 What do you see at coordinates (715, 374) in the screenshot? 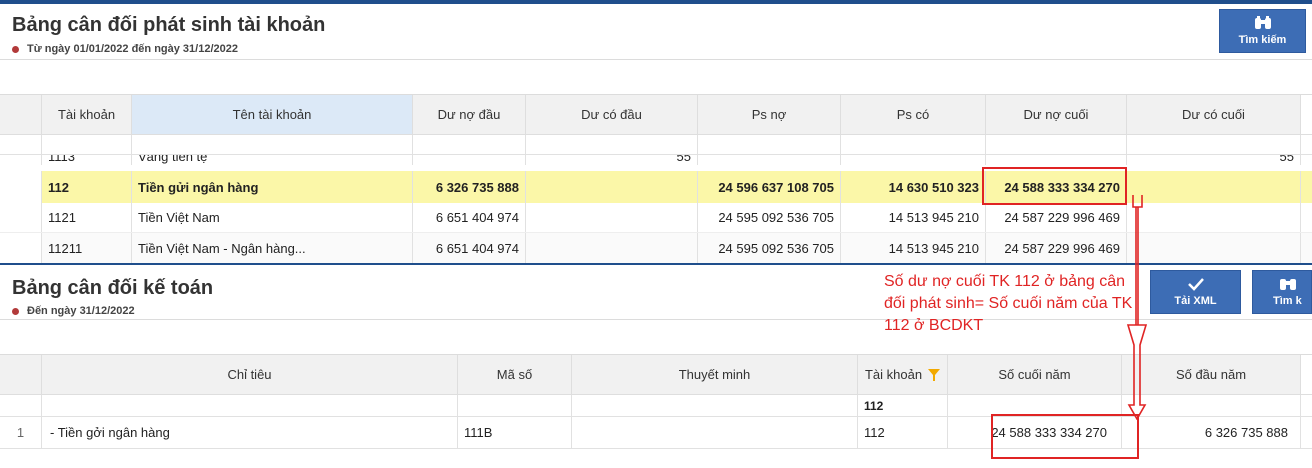
I see `col-note: Thuyết minh` at bounding box center [715, 374].